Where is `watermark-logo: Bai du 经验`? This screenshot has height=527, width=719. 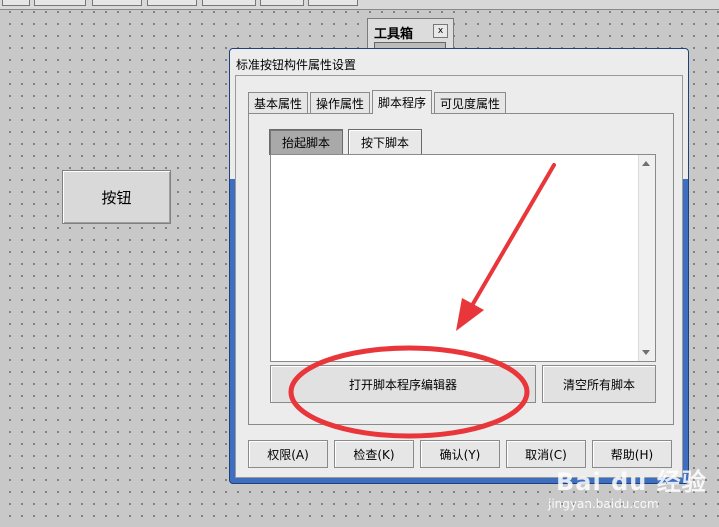 watermark-logo: Bai du 经验 is located at coordinates (631, 482).